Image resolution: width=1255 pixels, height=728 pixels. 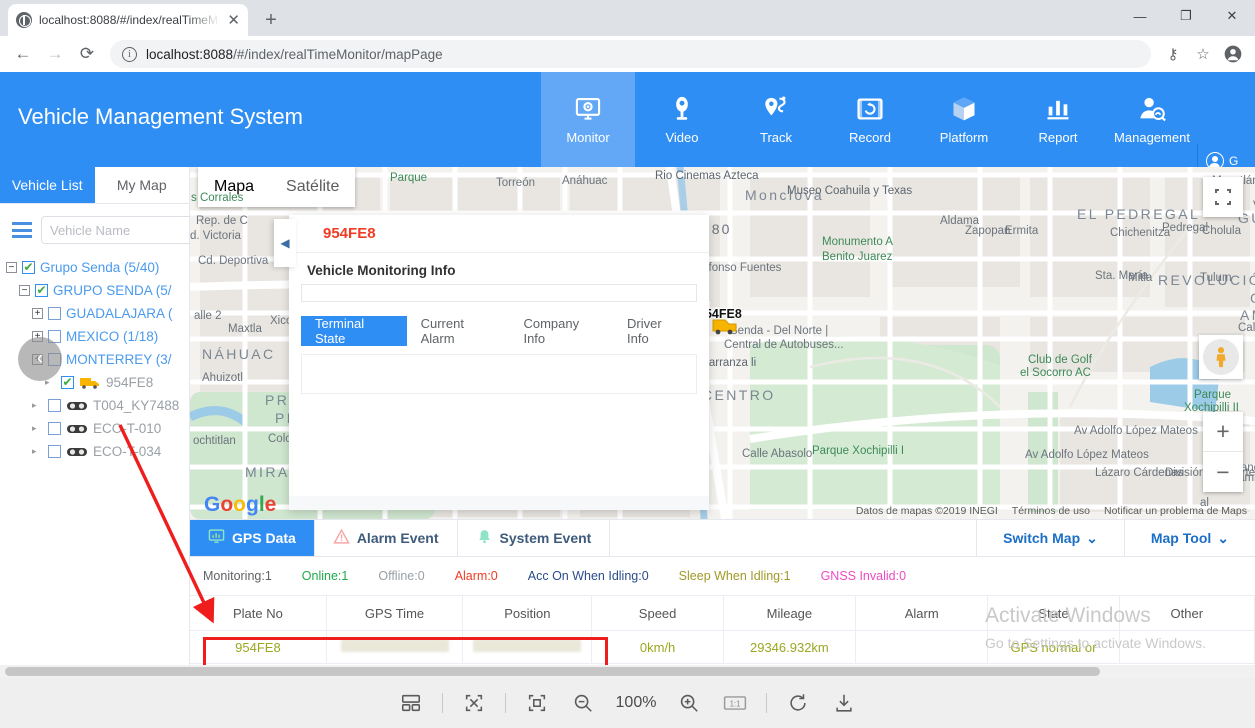 What do you see at coordinates (97, 313) in the screenshot?
I see `tree-group-node: + GUADALAJARA (` at bounding box center [97, 313].